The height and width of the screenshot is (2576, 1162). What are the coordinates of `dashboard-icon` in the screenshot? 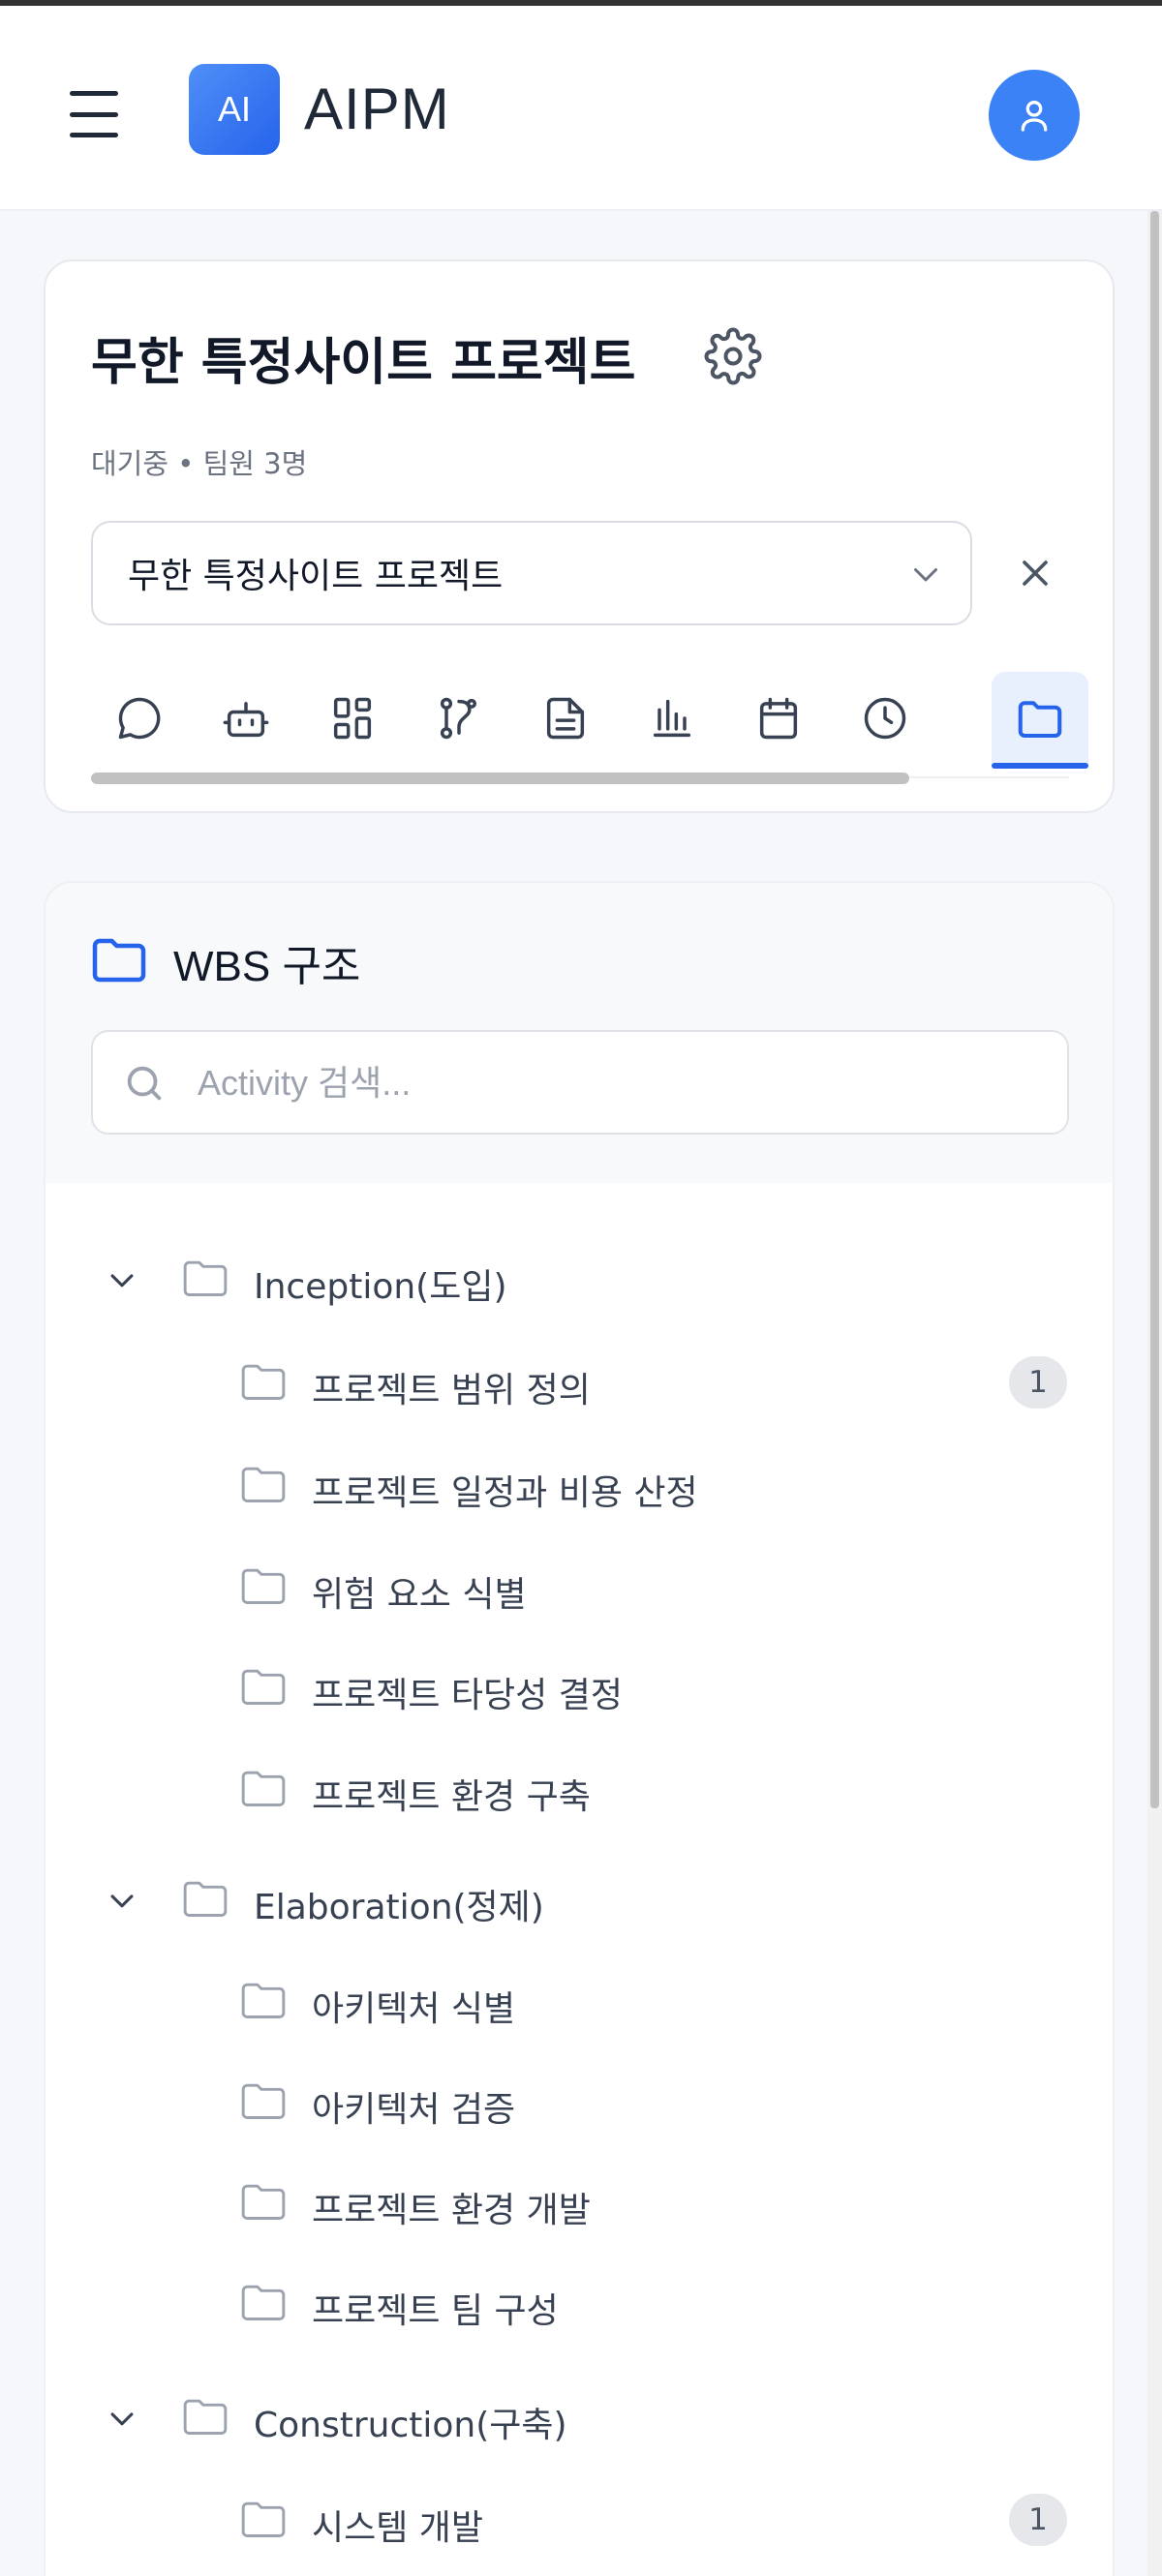 It's located at (353, 718).